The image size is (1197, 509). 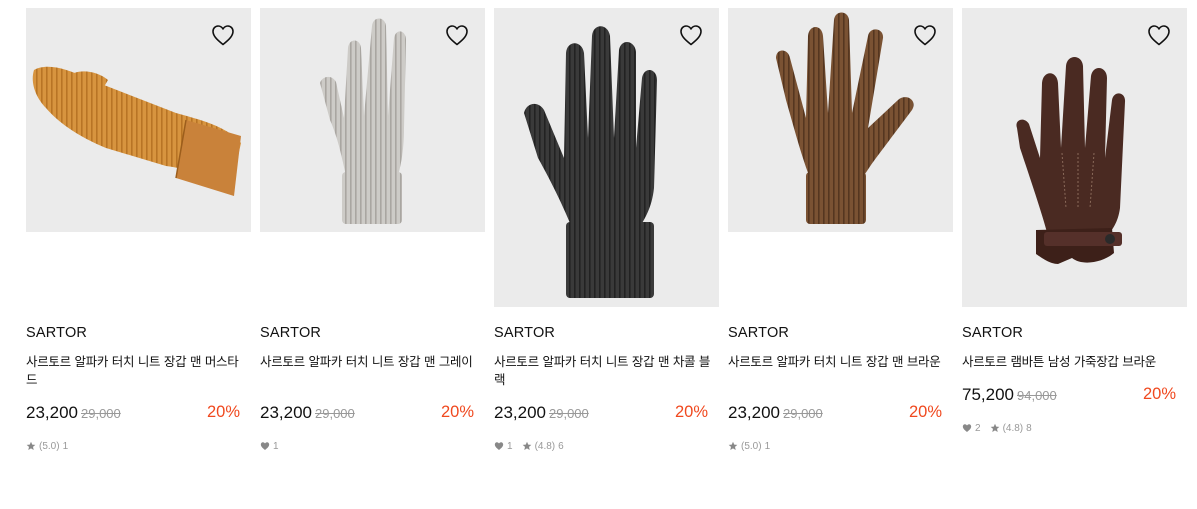 I want to click on rating-group: (4.8) 8, so click(x=1011, y=428).